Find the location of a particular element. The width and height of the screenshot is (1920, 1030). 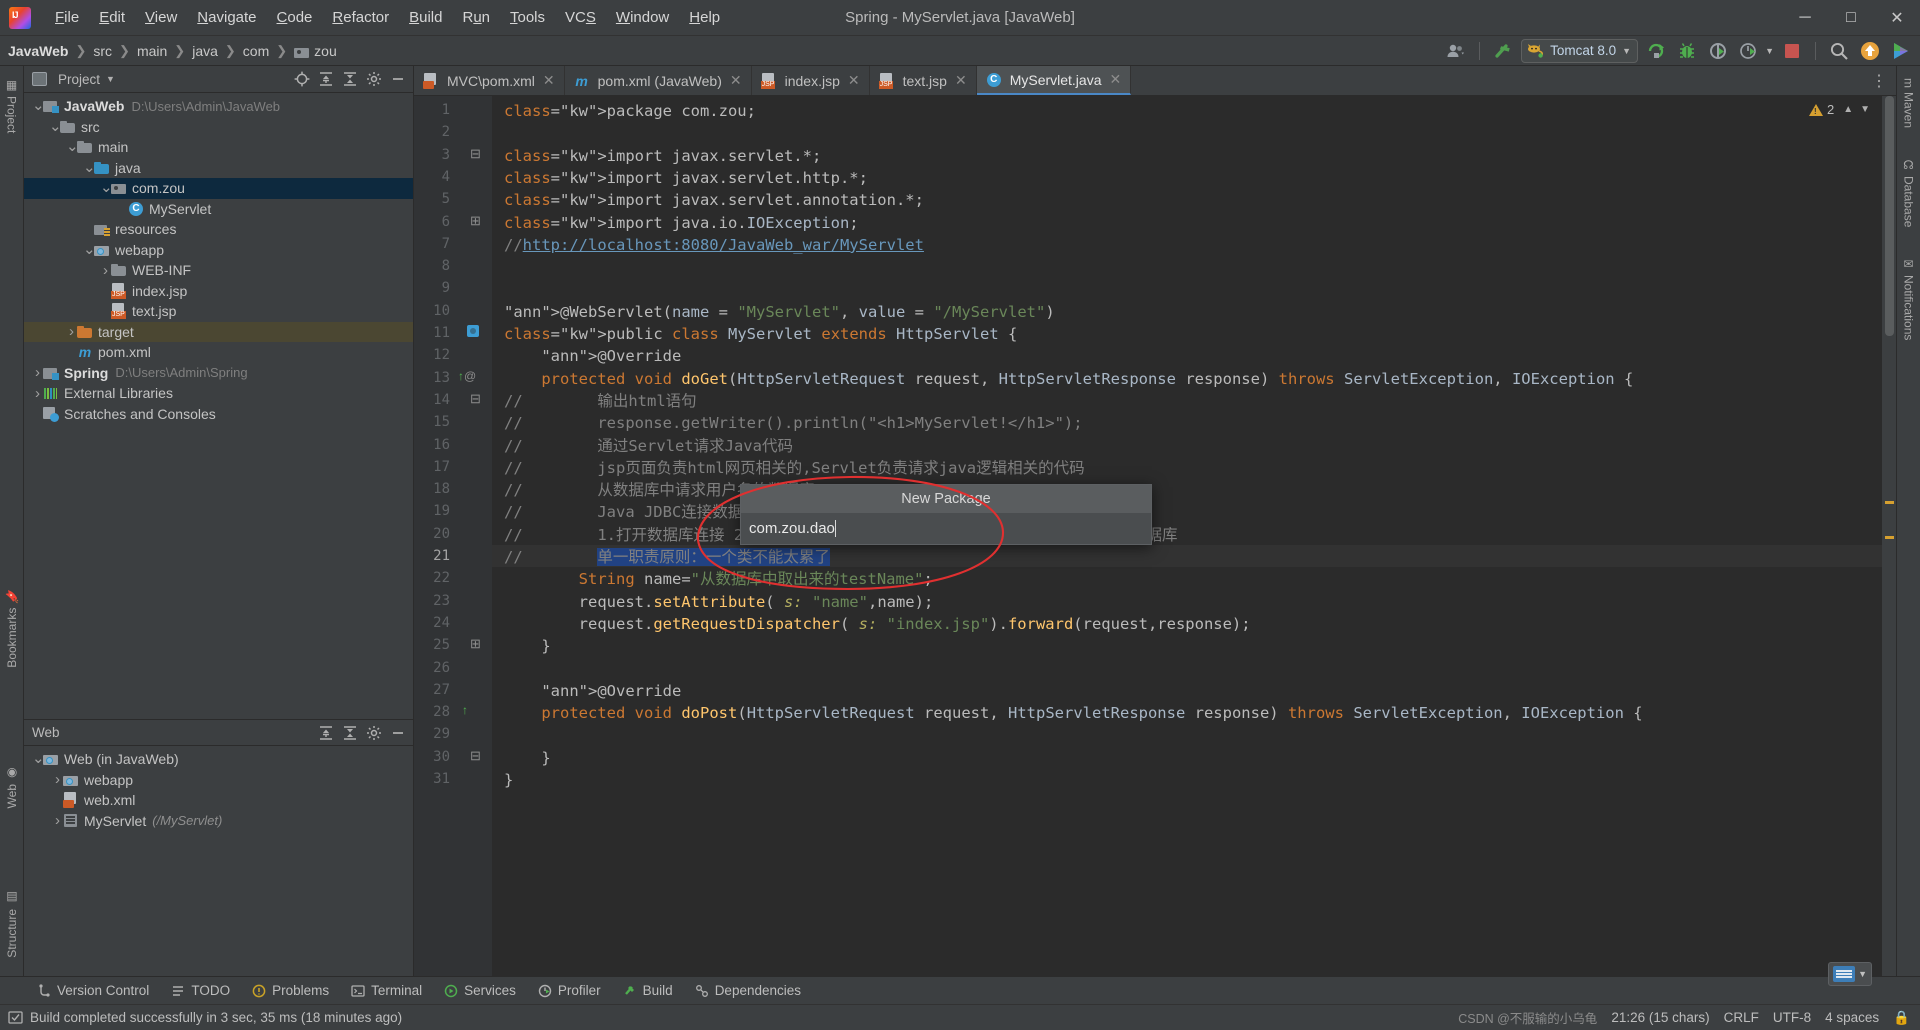

package-name-field: com.zou.dao is located at coordinates (946, 528).